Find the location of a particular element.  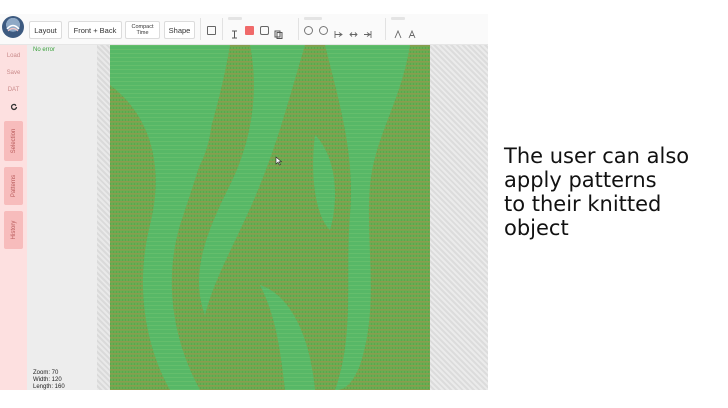

brush-tool-icon is located at coordinates (249, 30).